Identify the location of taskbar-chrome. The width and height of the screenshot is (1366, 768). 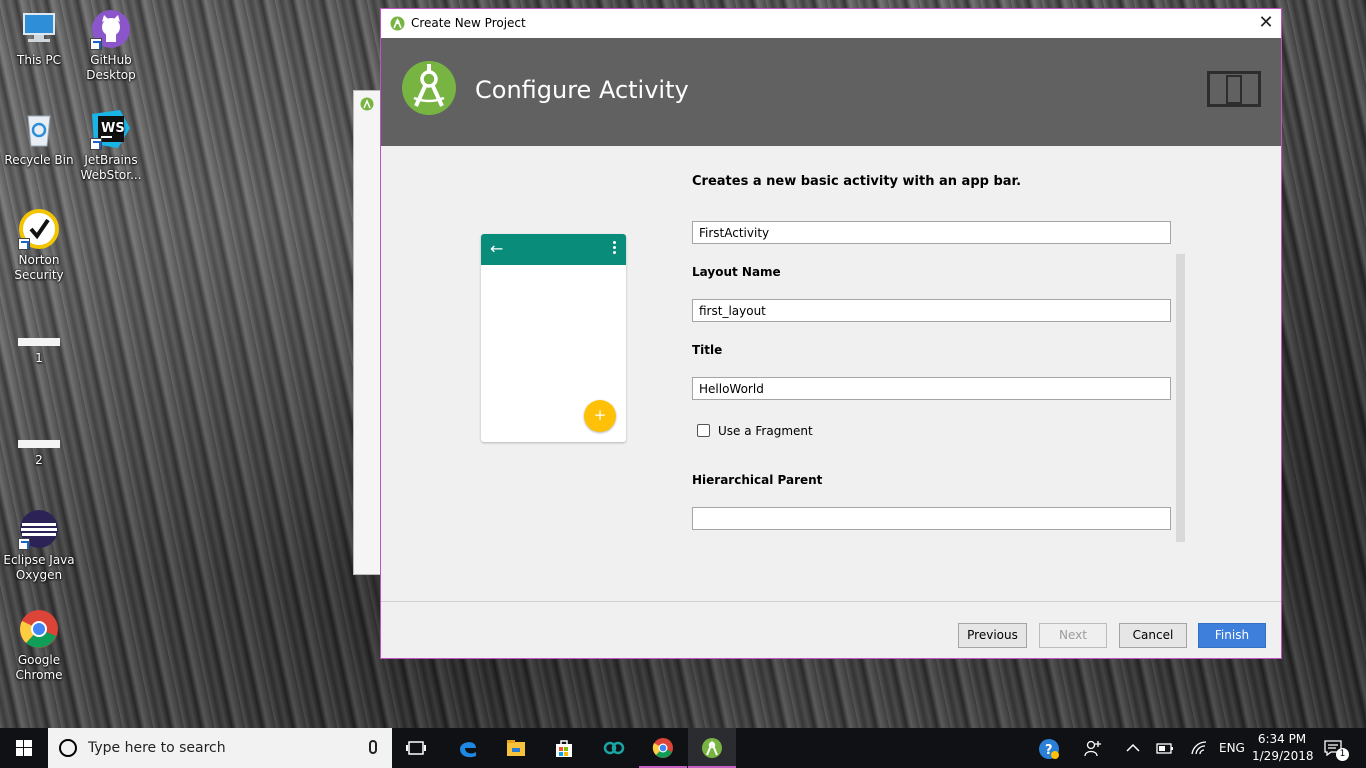
(663, 748).